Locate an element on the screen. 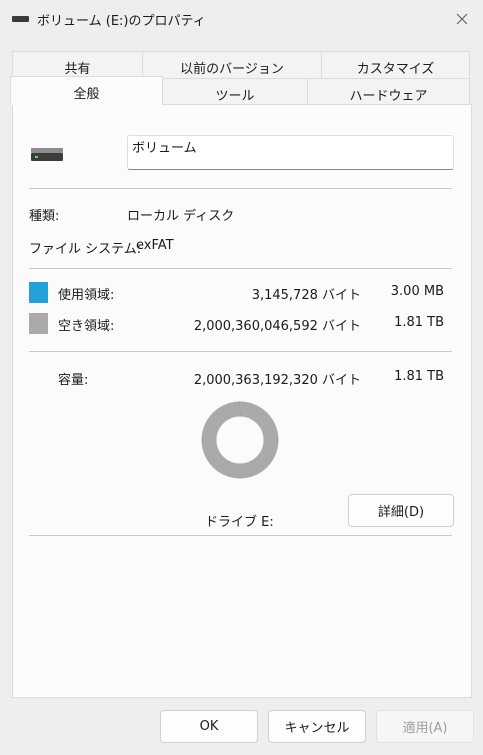 The height and width of the screenshot is (755, 483). tab-general: 全般 is located at coordinates (86, 90).